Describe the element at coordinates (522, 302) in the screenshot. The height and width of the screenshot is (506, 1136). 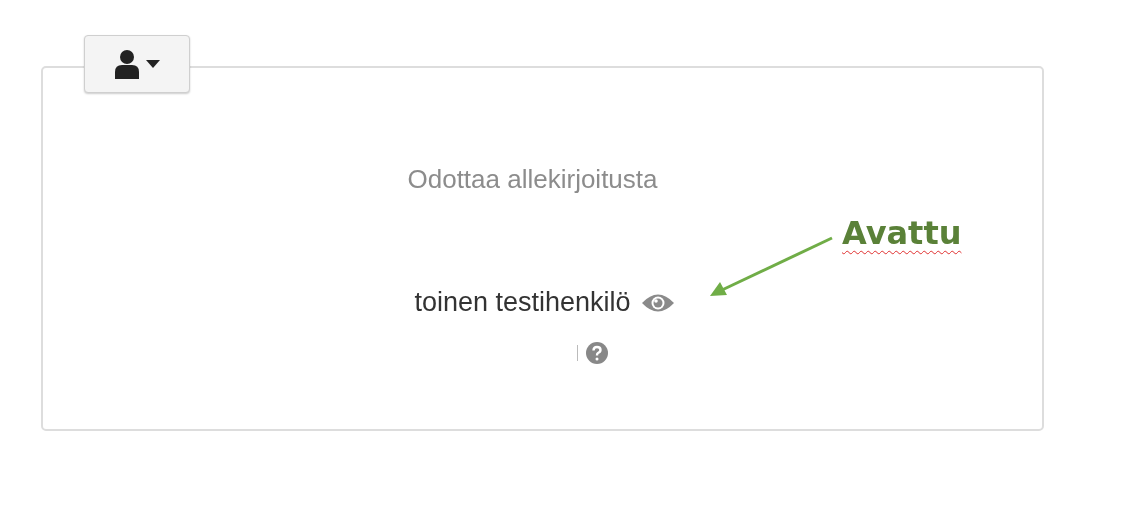
I see `signer-name: toinen testihenkilö` at that location.